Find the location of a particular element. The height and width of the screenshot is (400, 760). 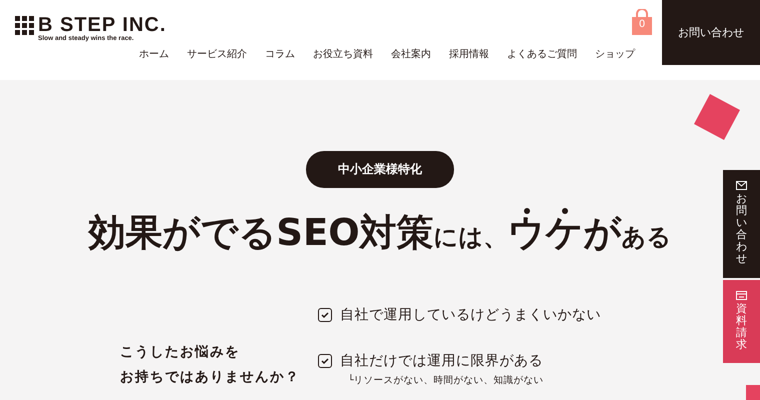

side-tab: お問い合わせ is located at coordinates (741, 224).